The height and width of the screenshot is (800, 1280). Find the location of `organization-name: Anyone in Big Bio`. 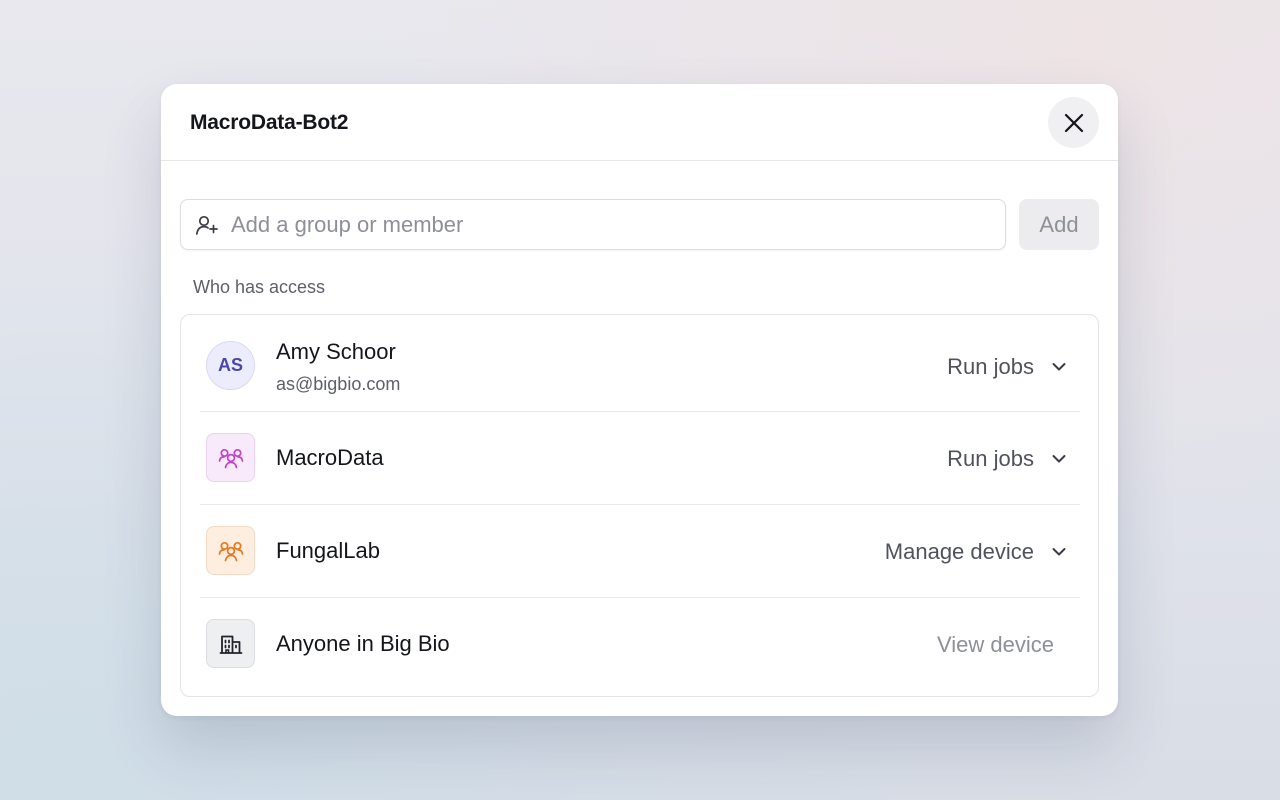

organization-name: Anyone in Big Bio is located at coordinates (363, 643).